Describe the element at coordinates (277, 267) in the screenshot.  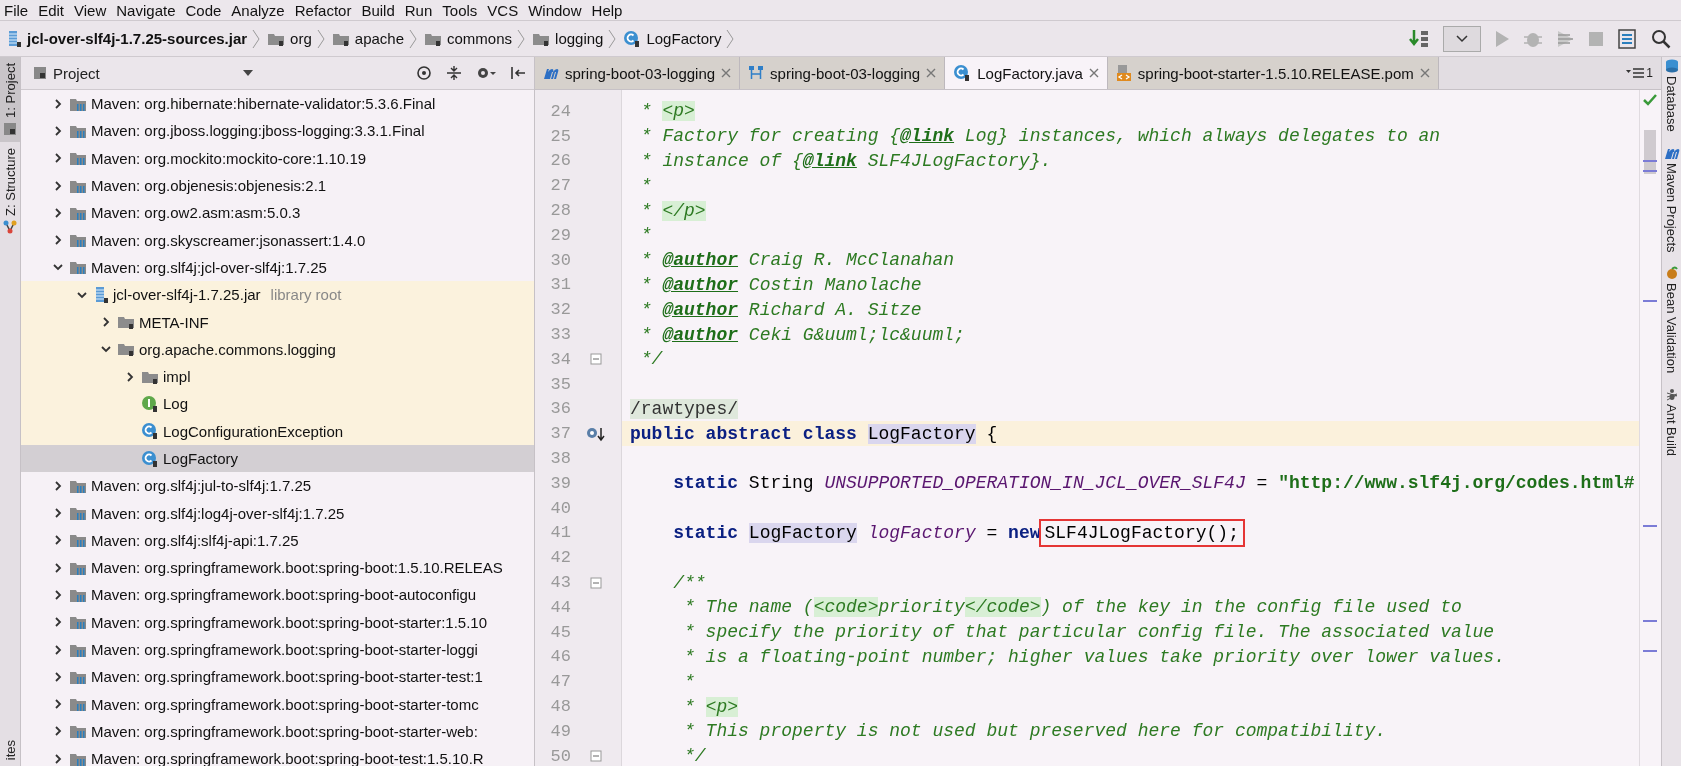
I see `tree-item: Maven: org.slf4j:jcl-over-slf4j:1.7.25` at that location.